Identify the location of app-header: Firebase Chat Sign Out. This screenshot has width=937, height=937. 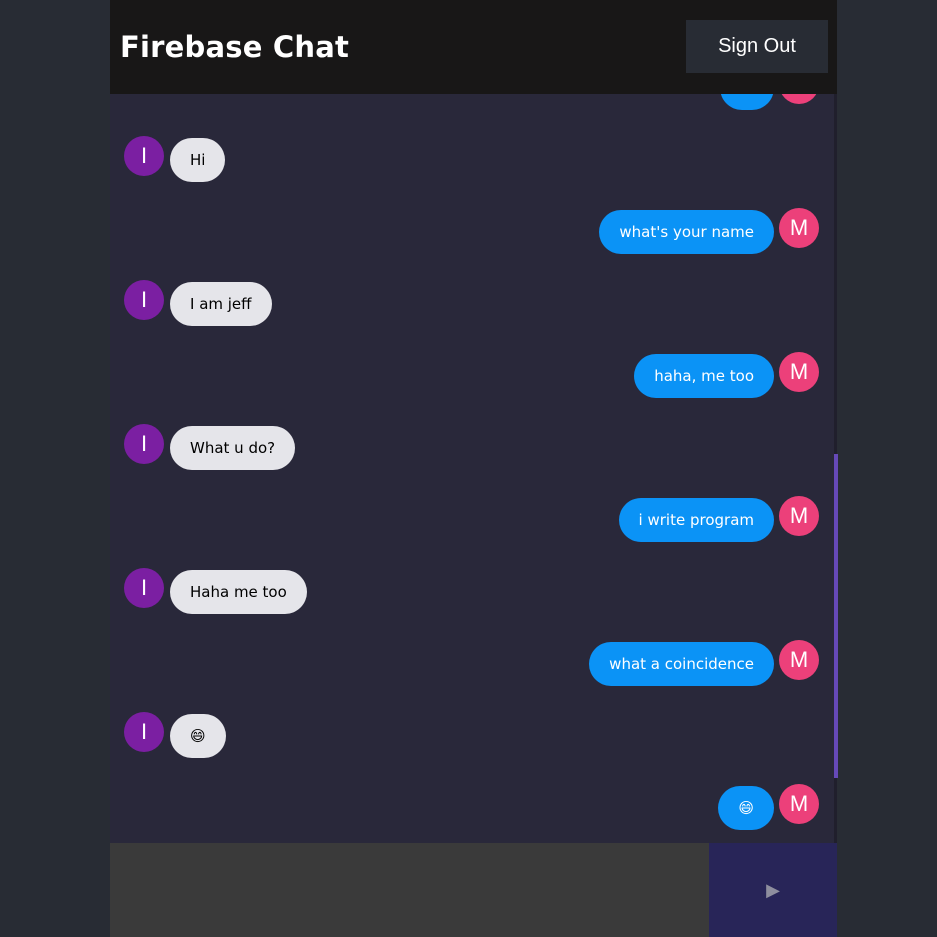
(473, 47).